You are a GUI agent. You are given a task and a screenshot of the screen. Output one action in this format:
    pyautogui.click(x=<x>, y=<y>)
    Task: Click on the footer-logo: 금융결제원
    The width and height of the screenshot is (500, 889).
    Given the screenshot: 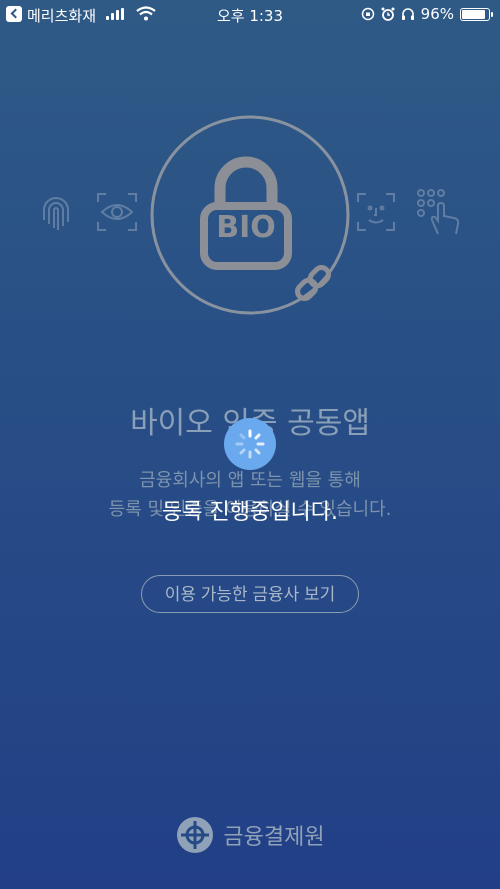 What is the action you would take?
    pyautogui.click(x=250, y=835)
    